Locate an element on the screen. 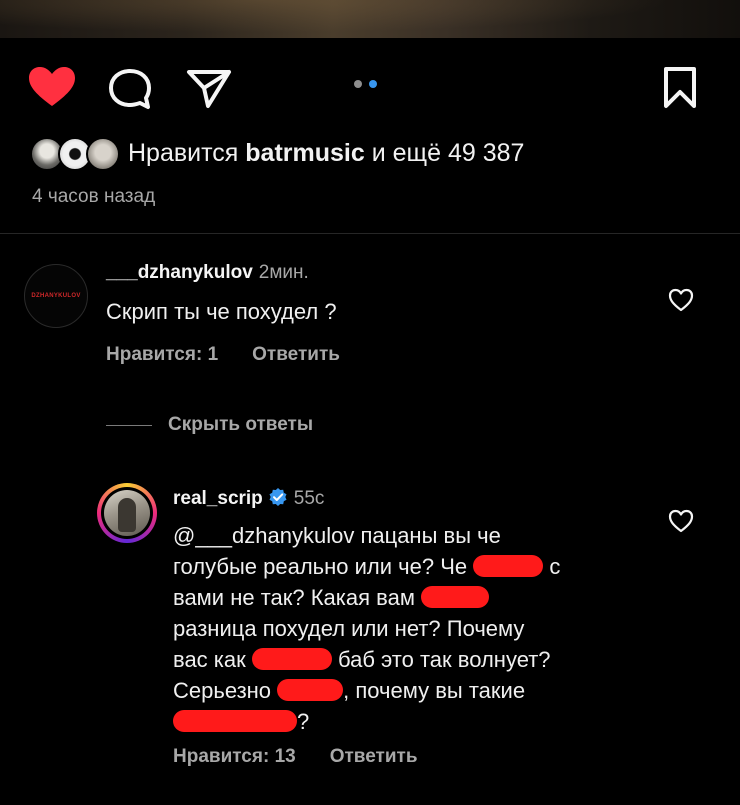 This screenshot has width=740, height=805. reply-text-part: баб это так волнует? is located at coordinates (444, 659).